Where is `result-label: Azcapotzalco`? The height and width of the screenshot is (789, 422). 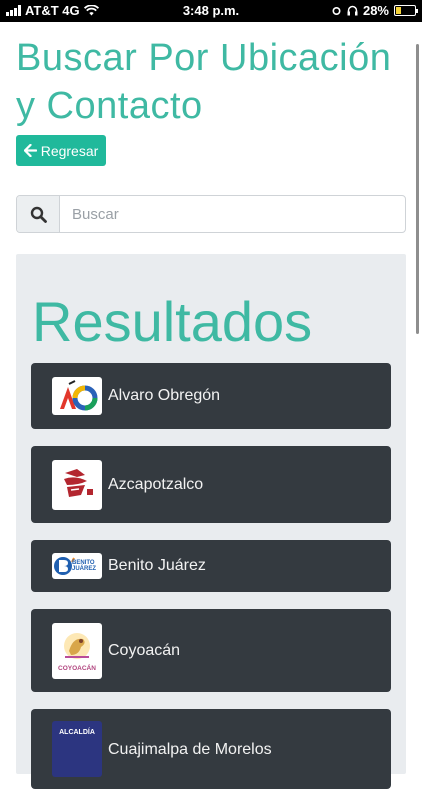 result-label: Azcapotzalco is located at coordinates (156, 484).